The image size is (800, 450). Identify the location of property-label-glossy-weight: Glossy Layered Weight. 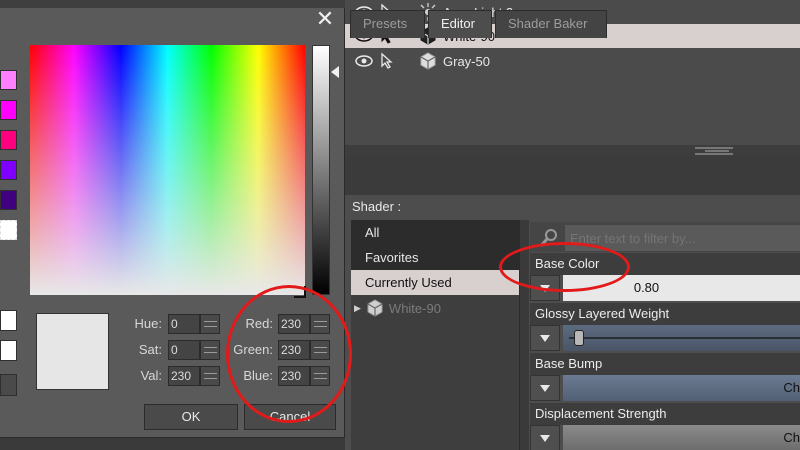
(665, 314).